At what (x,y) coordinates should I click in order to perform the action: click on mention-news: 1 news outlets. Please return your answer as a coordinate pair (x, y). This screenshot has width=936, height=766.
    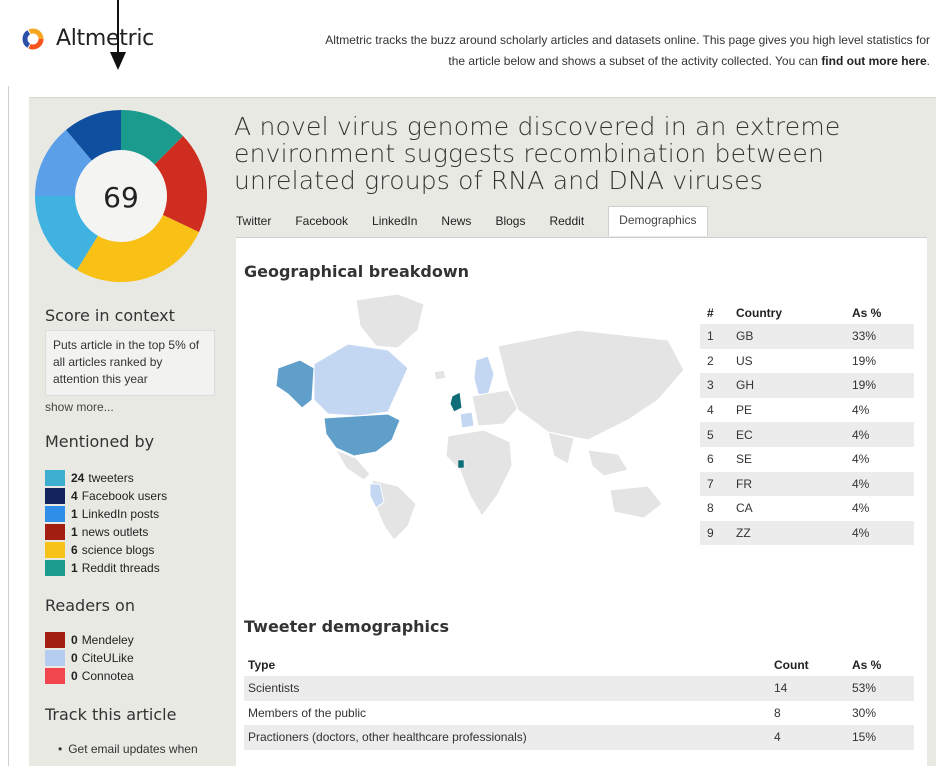
    Looking at the image, I should click on (106, 532).